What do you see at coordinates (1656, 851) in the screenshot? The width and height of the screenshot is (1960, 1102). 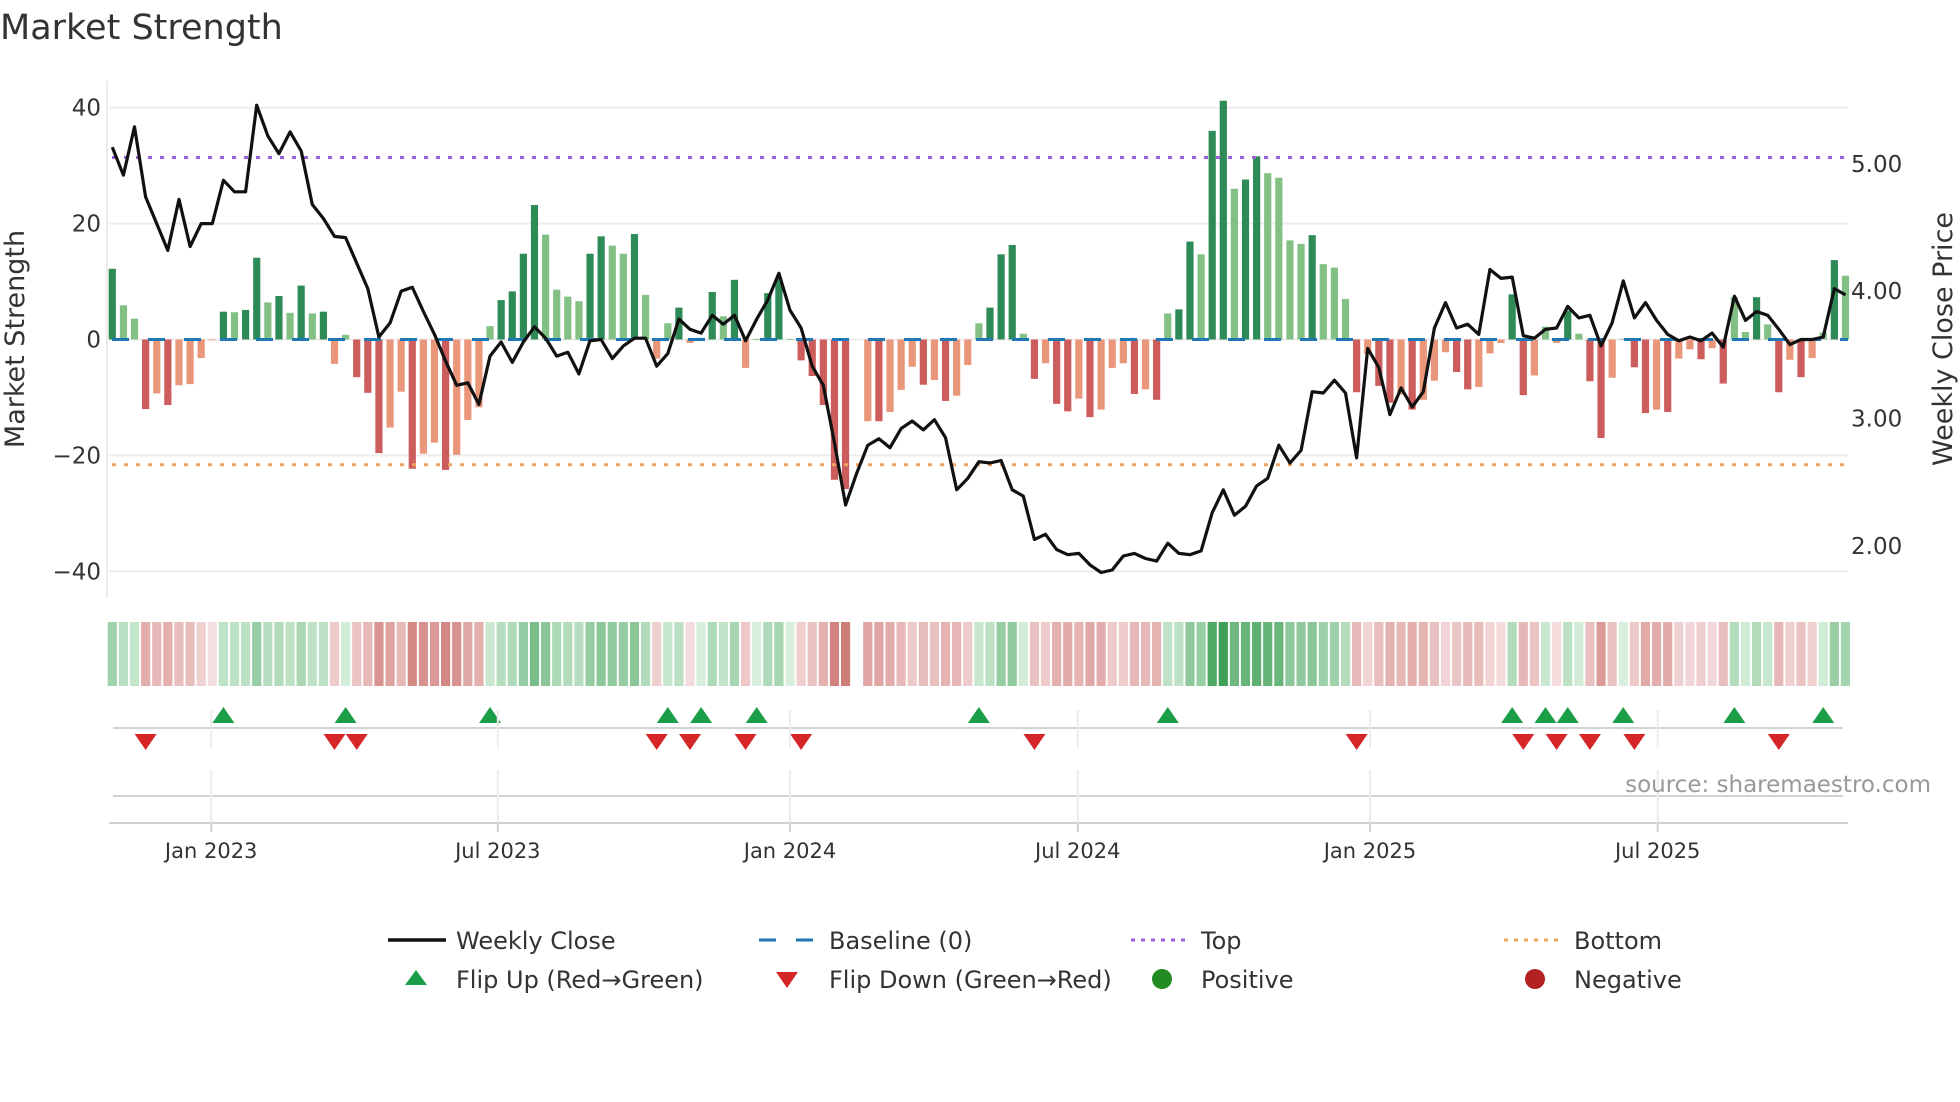 I see `x-tick-label: Jul 2025` at bounding box center [1656, 851].